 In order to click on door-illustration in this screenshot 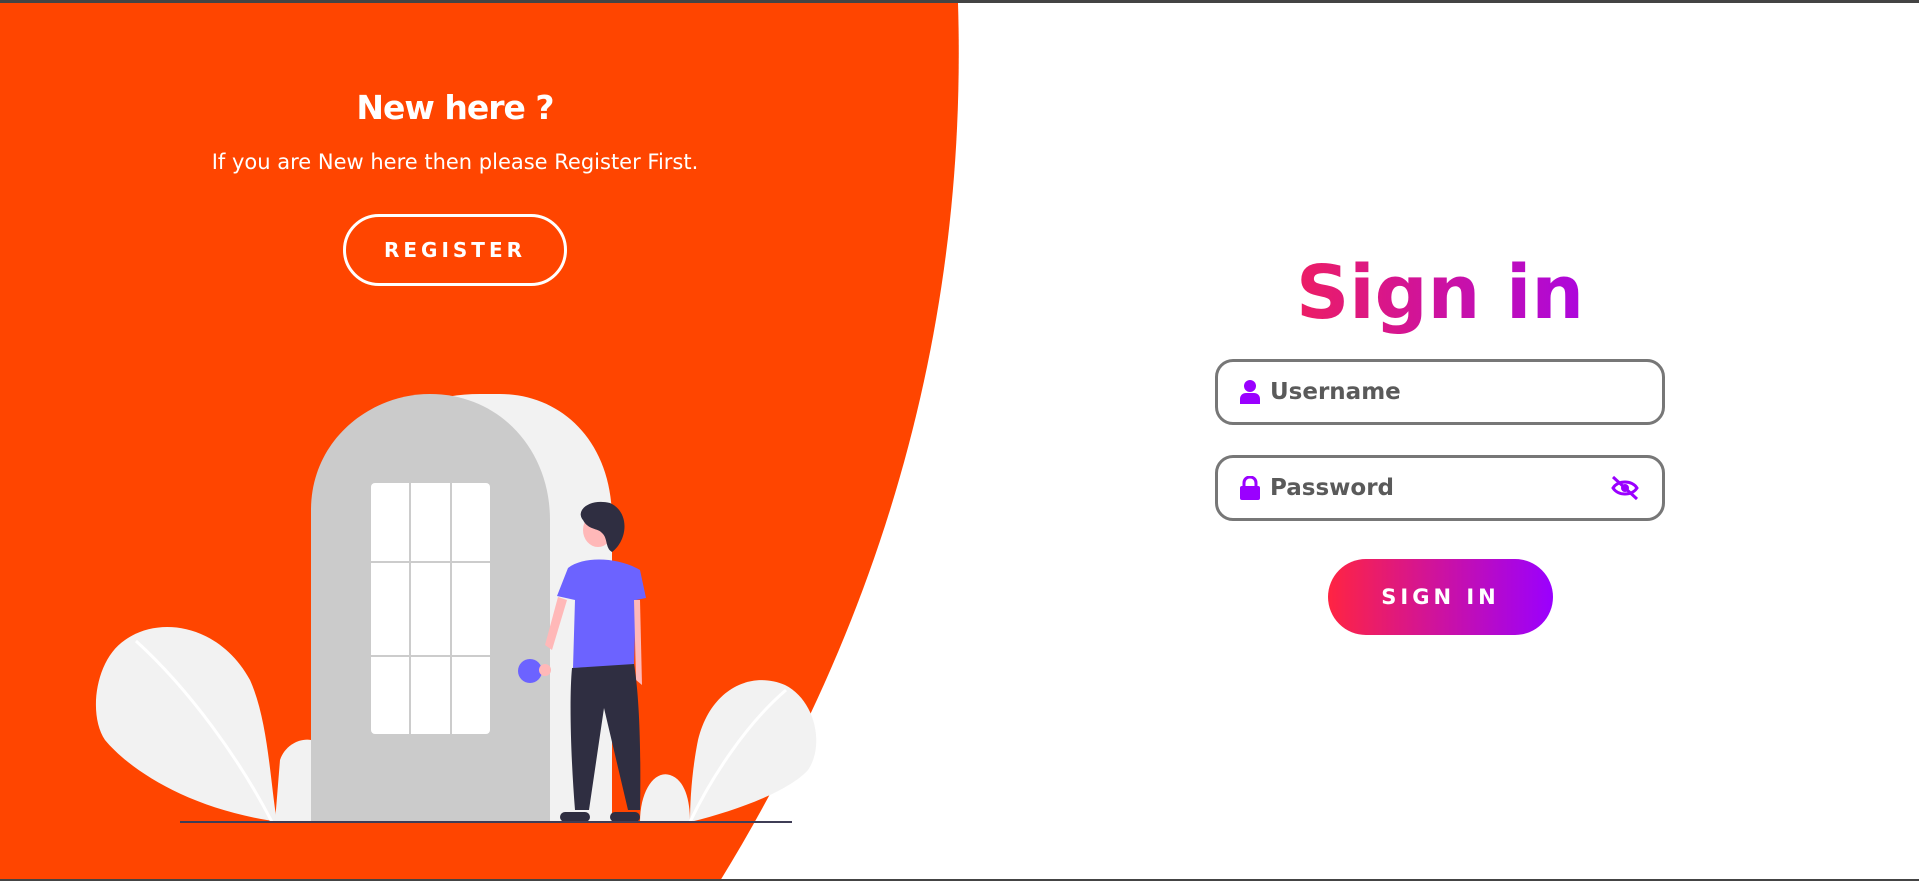, I will do `click(461, 608)`.